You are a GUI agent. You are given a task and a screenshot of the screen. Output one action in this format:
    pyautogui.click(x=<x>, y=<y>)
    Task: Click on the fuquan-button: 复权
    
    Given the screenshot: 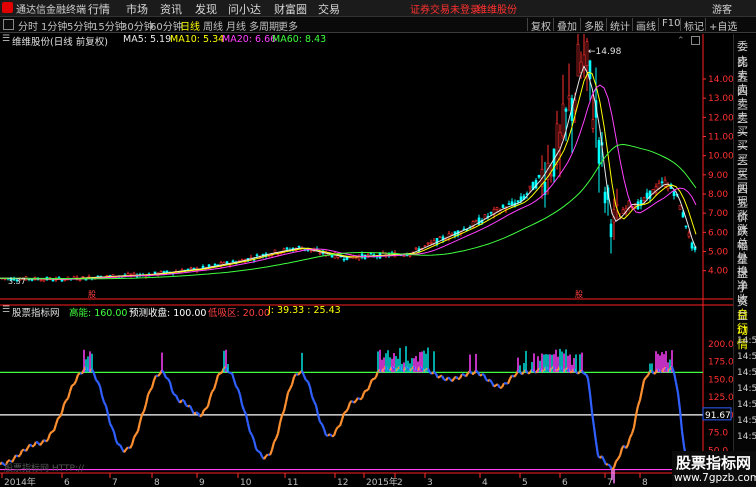 What is the action you would take?
    pyautogui.click(x=540, y=25)
    